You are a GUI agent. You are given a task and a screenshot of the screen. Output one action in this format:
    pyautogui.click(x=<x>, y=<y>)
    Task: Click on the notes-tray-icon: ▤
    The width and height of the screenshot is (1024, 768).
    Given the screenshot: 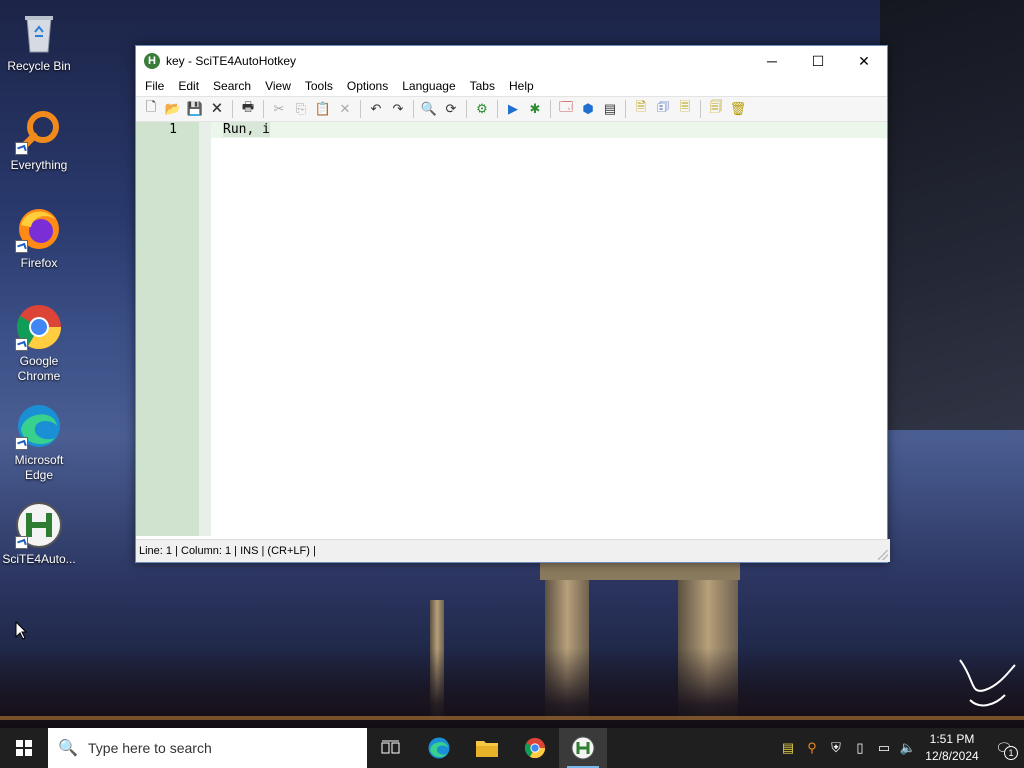 What is the action you would take?
    pyautogui.click(x=788, y=748)
    